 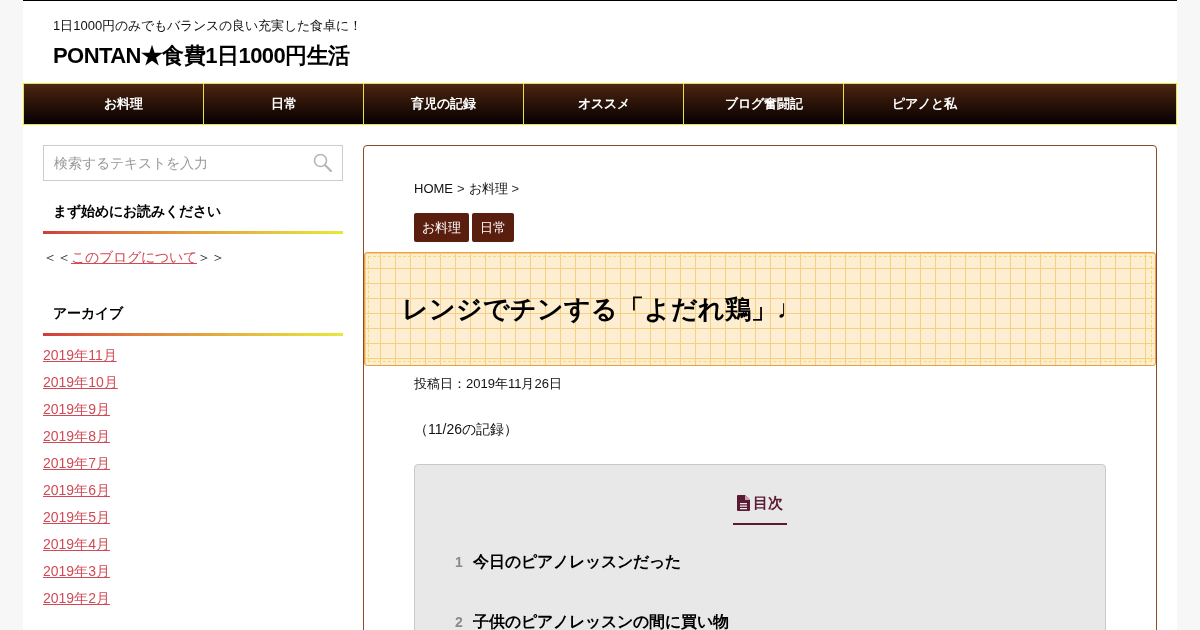 I want to click on nav-link: 日常, so click(x=284, y=104).